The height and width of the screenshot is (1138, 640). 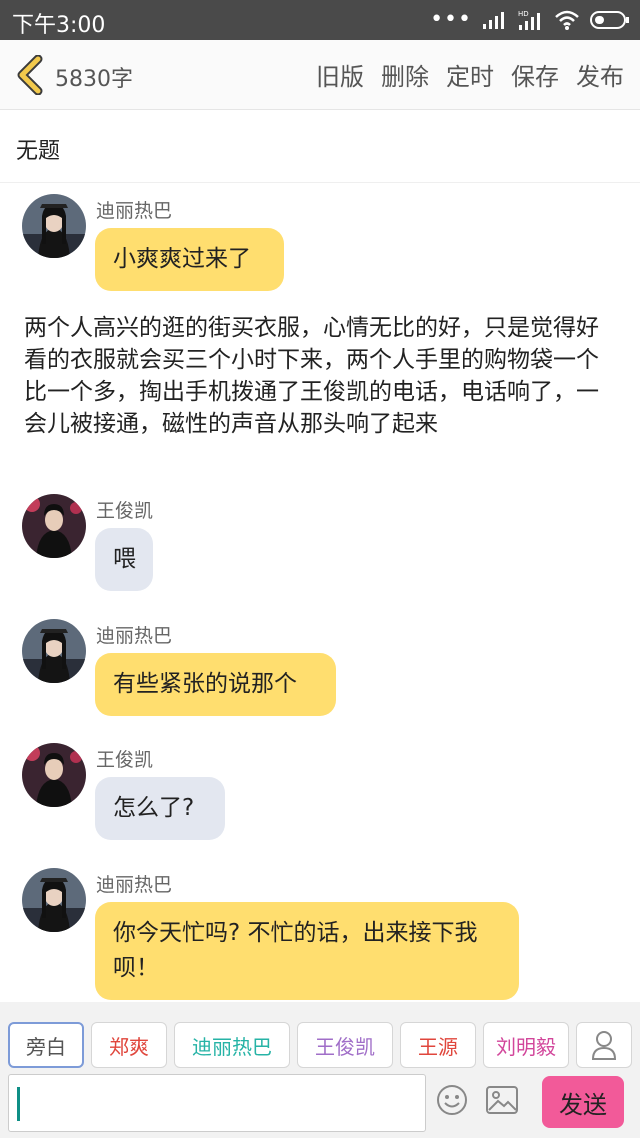 What do you see at coordinates (217, 1103) in the screenshot?
I see `message-input` at bounding box center [217, 1103].